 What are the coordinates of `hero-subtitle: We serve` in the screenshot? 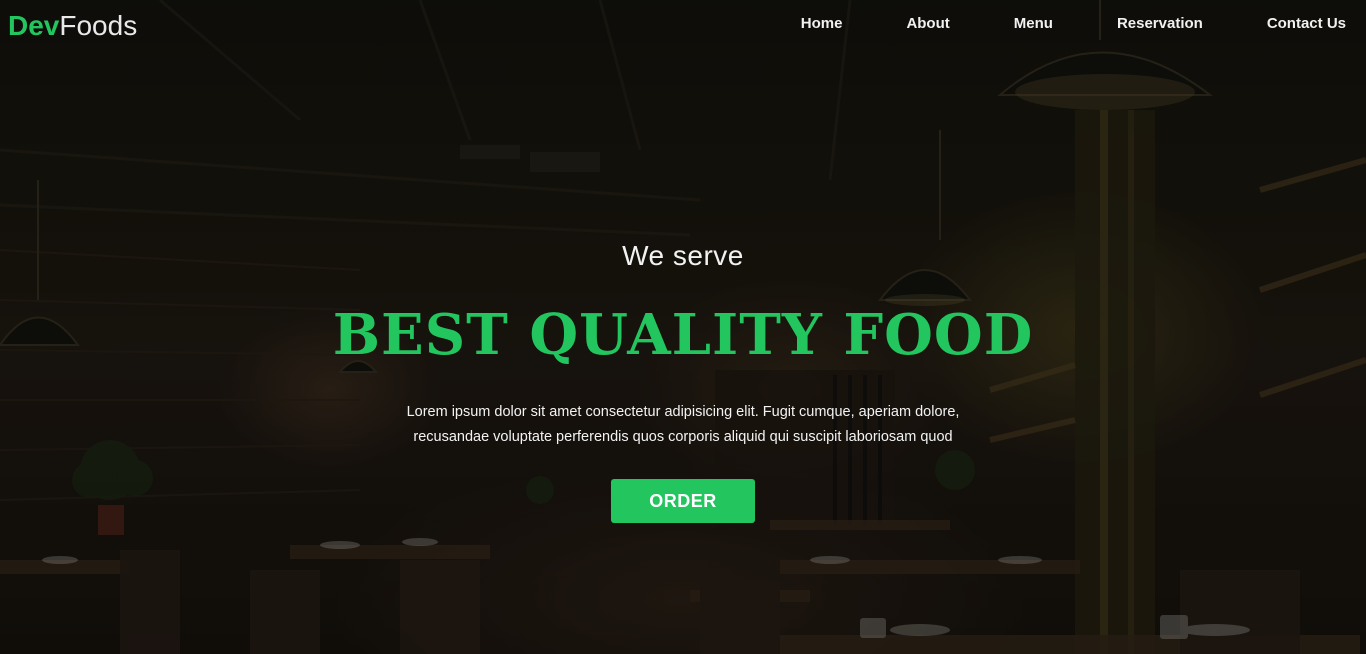 It's located at (683, 255).